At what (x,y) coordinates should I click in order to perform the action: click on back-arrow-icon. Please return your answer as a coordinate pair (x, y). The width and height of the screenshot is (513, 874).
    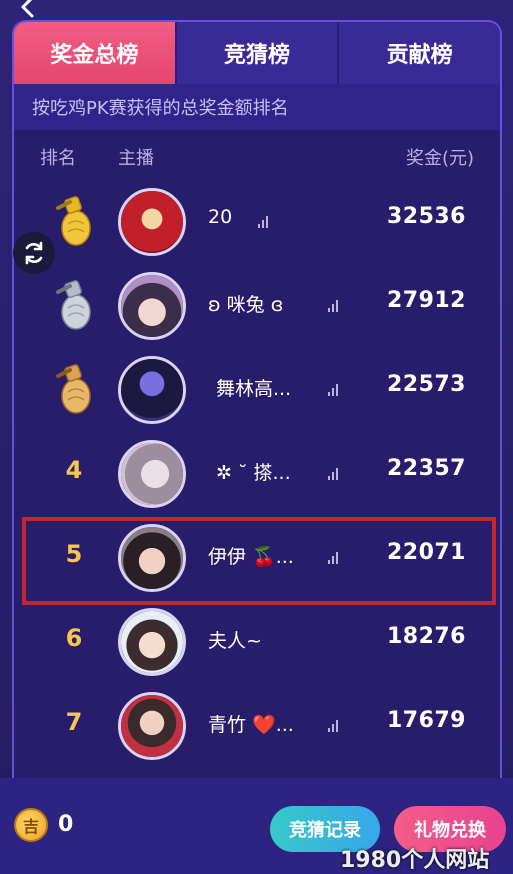
    Looking at the image, I should click on (27, 9).